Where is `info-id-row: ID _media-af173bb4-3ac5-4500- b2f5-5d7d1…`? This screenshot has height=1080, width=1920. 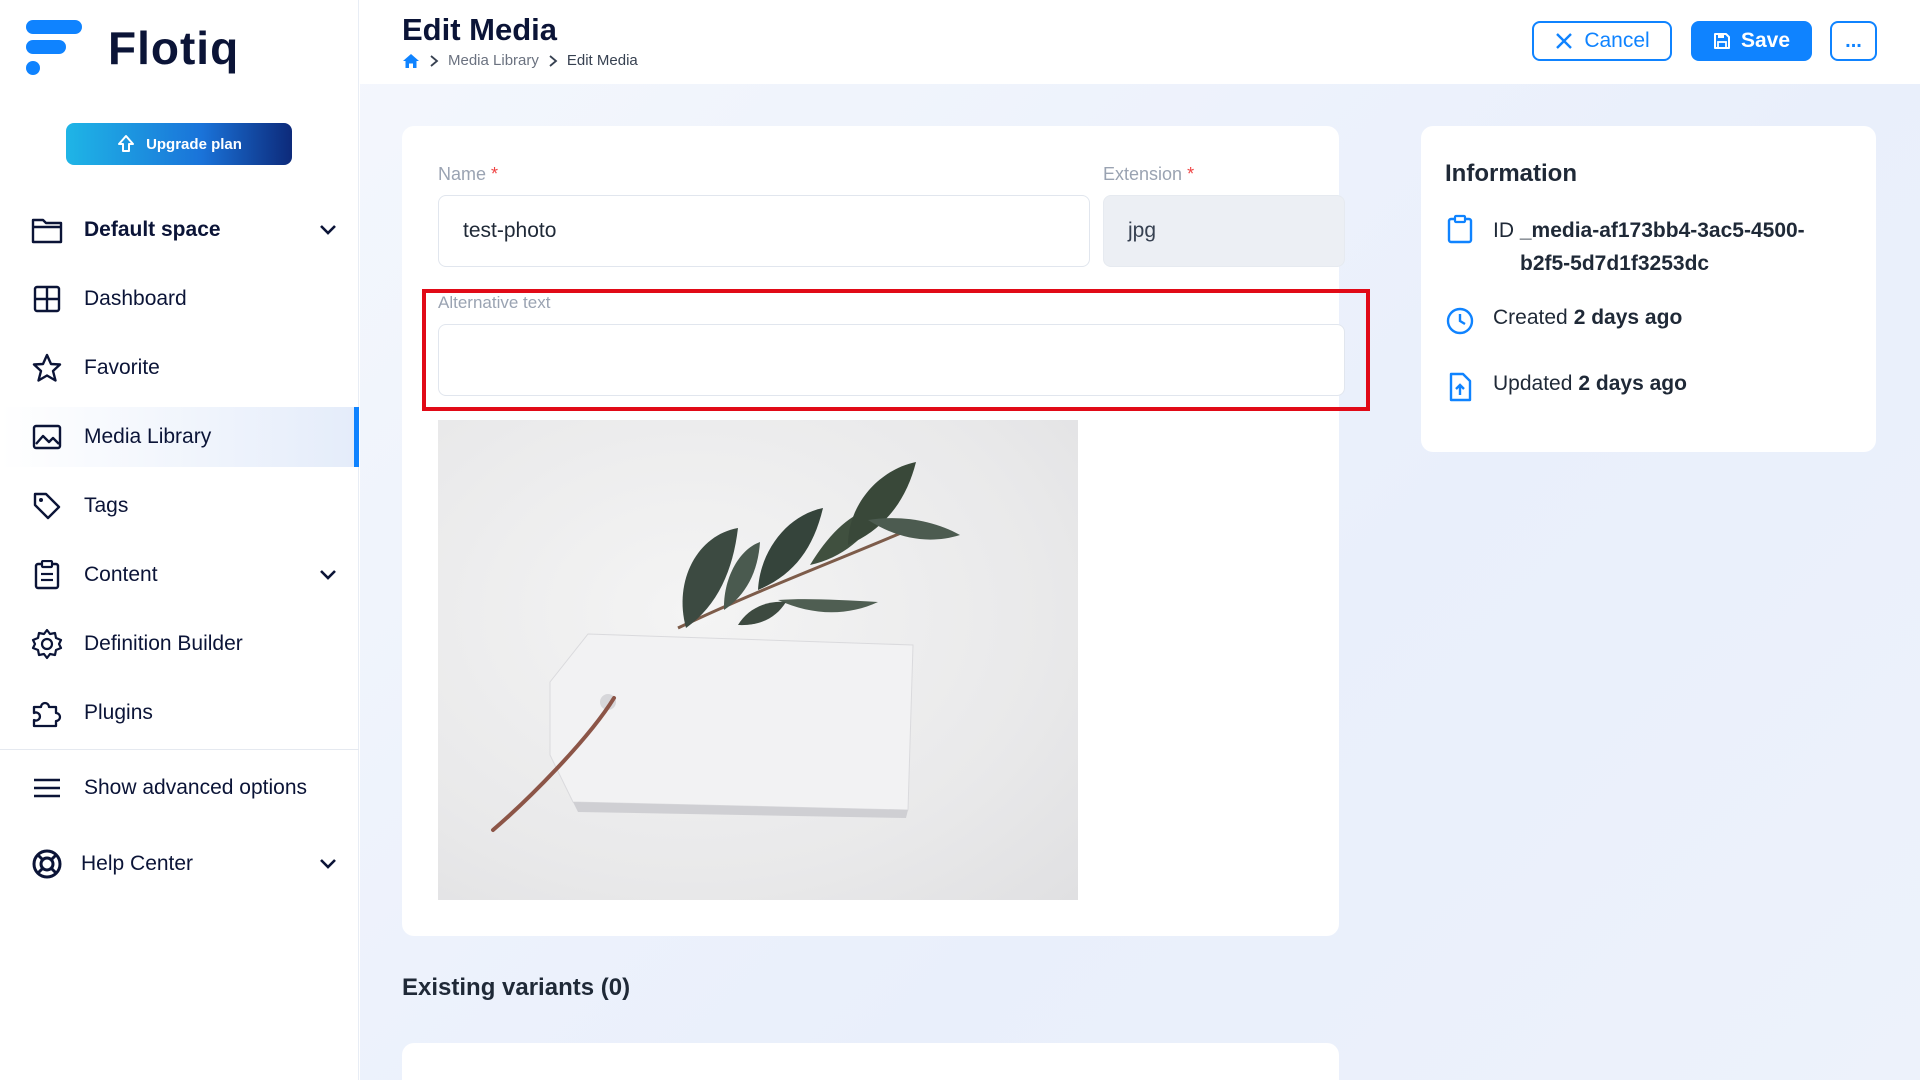
info-id-row: ID _media-af173bb4-3ac5-4500- b2f5-5d7d1… is located at coordinates (1625, 247).